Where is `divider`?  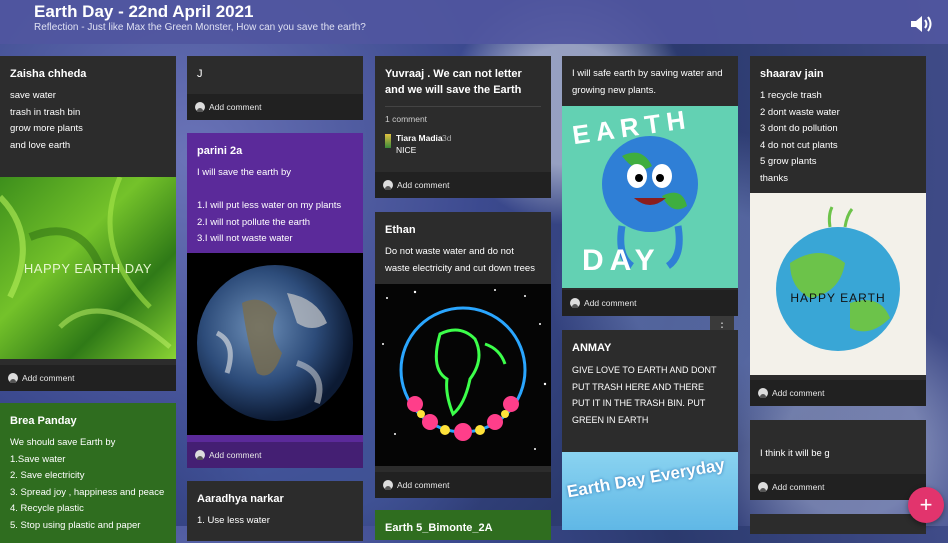 divider is located at coordinates (463, 106).